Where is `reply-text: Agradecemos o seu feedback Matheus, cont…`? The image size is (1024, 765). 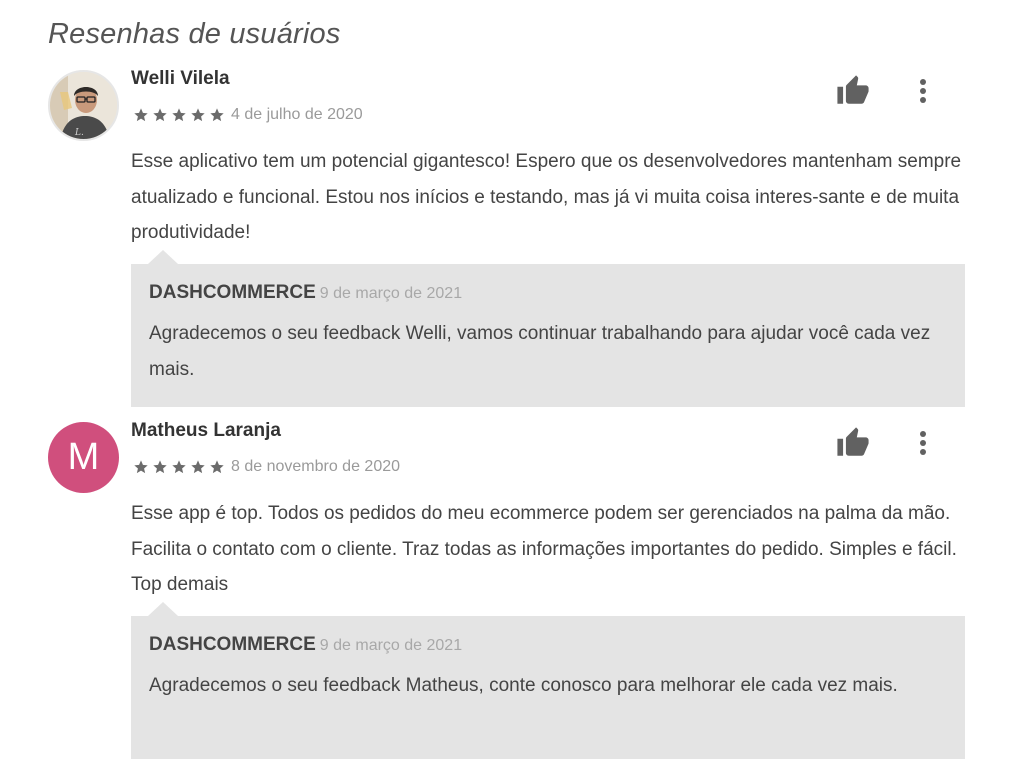 reply-text: Agradecemos o seu feedback Matheus, cont… is located at coordinates (523, 685).